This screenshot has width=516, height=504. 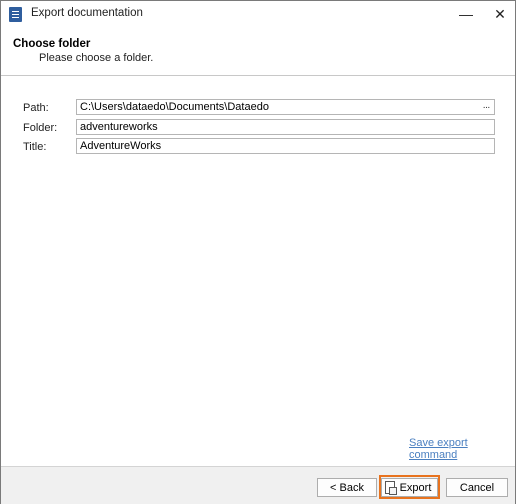 I want to click on wizard-header: Choose folder Please choose a folder., so click(x=258, y=51).